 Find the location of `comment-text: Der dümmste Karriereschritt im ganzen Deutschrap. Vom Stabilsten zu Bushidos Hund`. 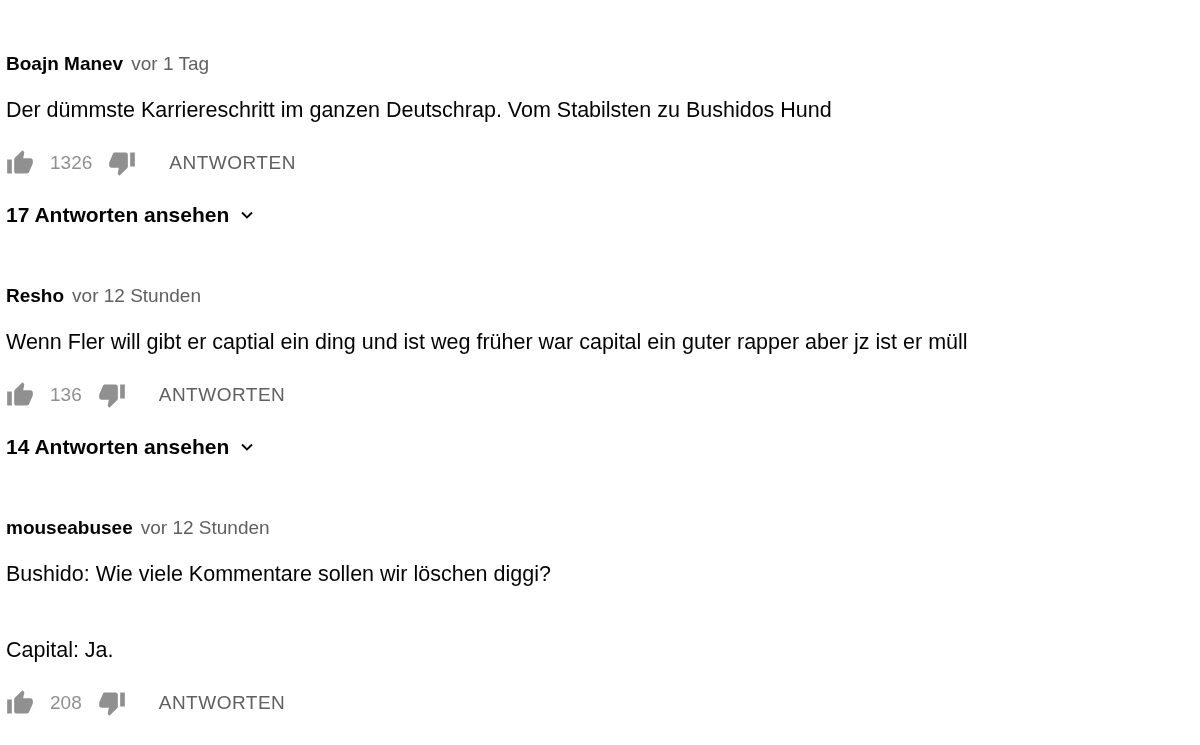

comment-text: Der dümmste Karriereschritt im ganzen Deutschrap. Vom Stabilsten zu Bushidos Hund is located at coordinates (419, 110).